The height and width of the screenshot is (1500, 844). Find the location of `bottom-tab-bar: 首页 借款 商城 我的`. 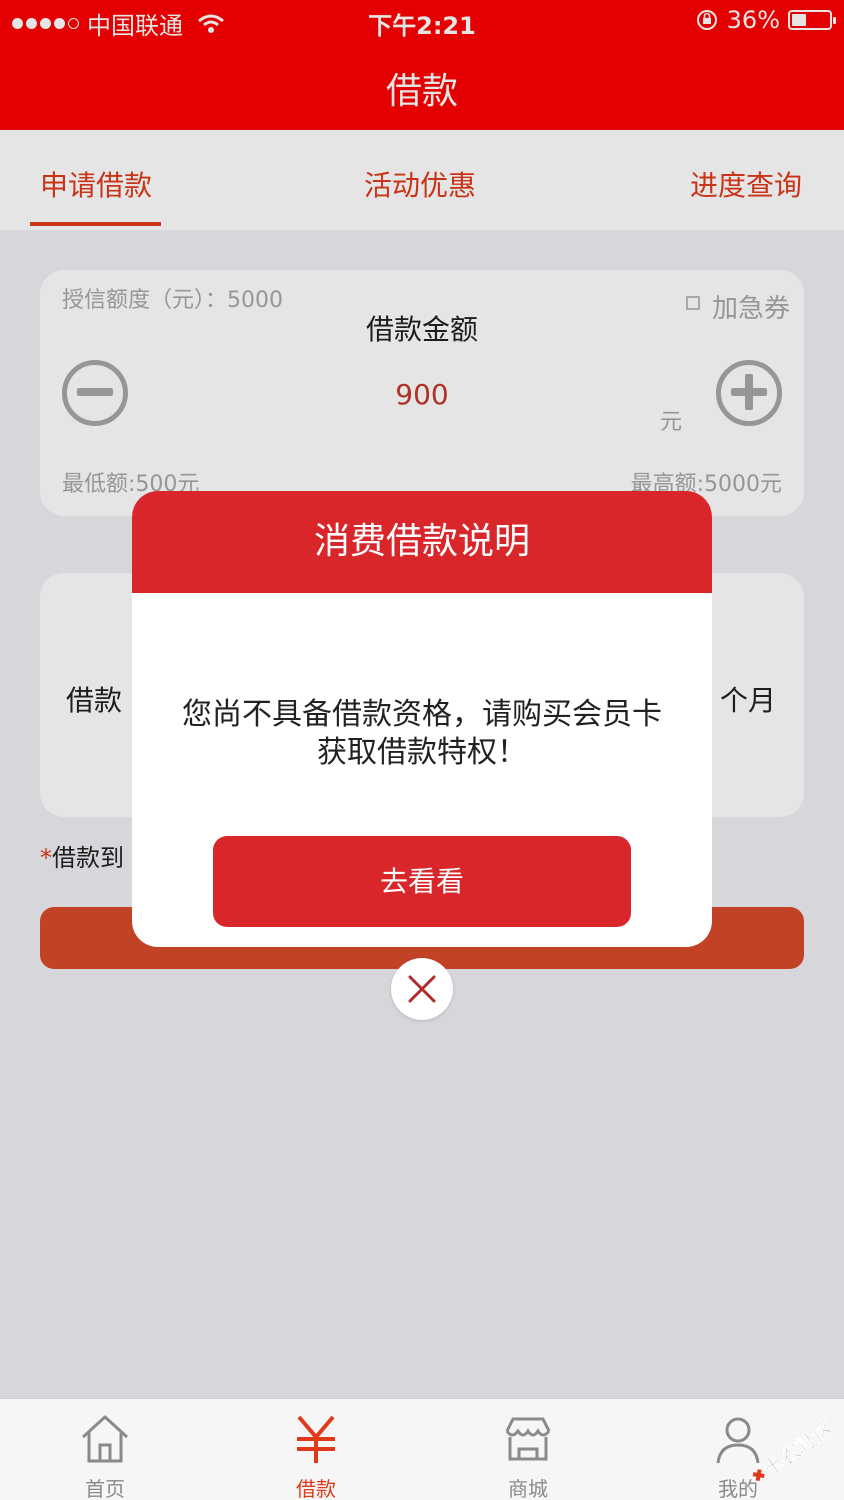

bottom-tab-bar: 首页 借款 商城 我的 is located at coordinates (422, 1449).